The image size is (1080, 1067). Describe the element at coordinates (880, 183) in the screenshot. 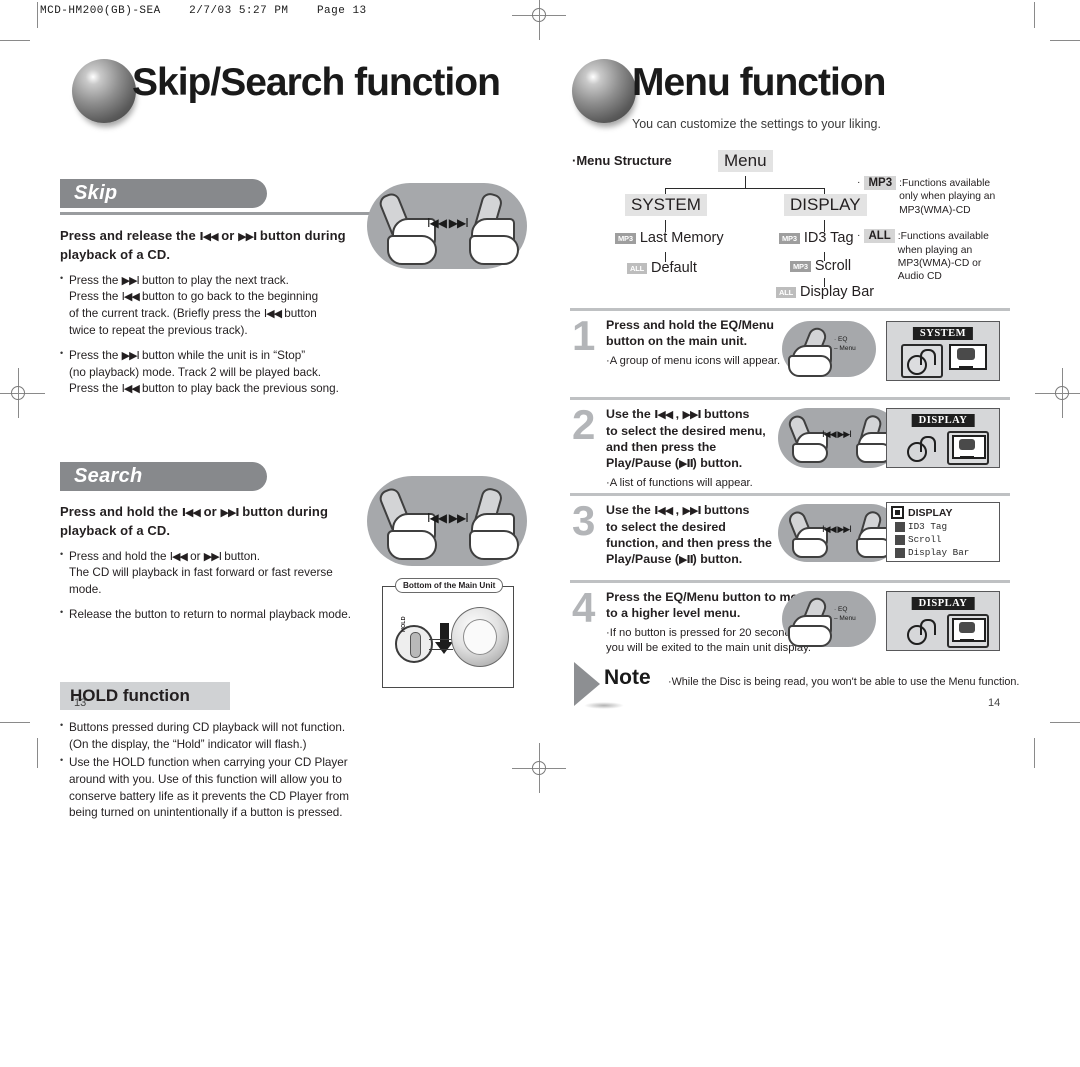

I see `mp3-chip: MP3` at that location.